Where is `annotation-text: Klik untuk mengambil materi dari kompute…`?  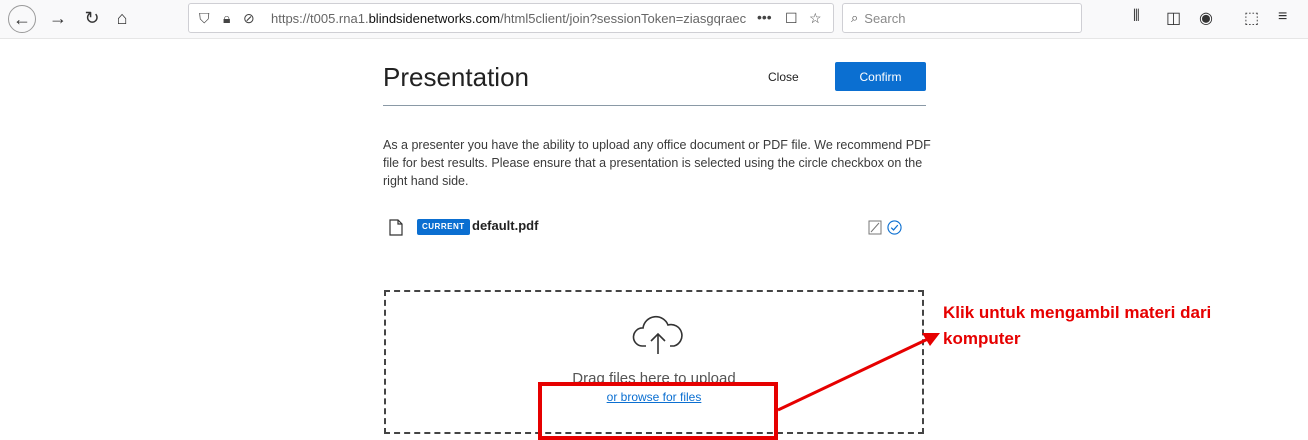 annotation-text: Klik untuk mengambil materi dari kompute… is located at coordinates (1123, 326).